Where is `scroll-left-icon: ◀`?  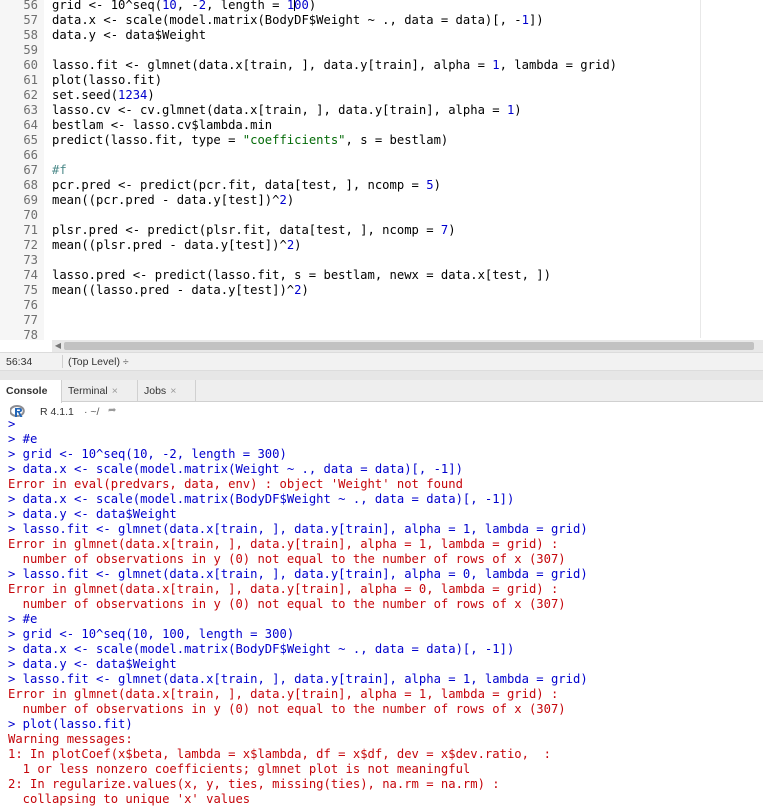
scroll-left-icon: ◀ is located at coordinates (58, 346).